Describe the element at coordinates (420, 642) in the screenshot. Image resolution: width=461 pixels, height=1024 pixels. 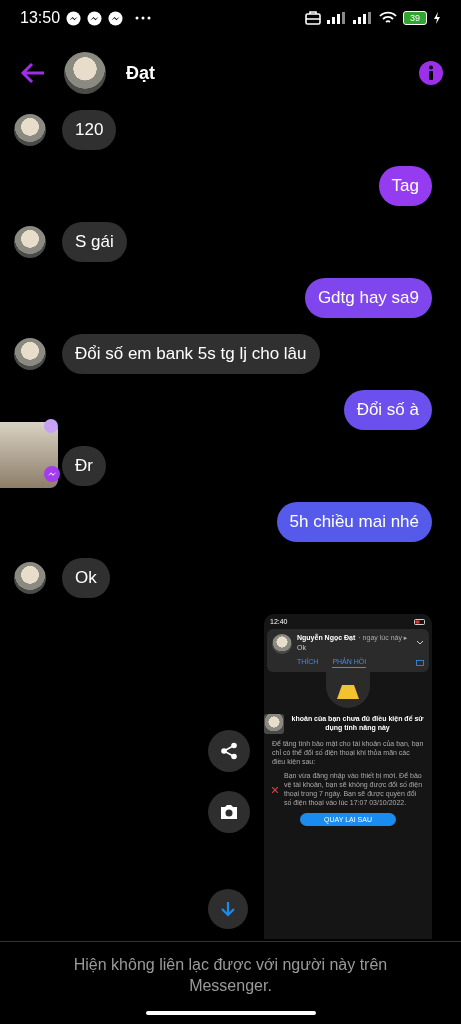
I see `chevron-down-icon` at that location.